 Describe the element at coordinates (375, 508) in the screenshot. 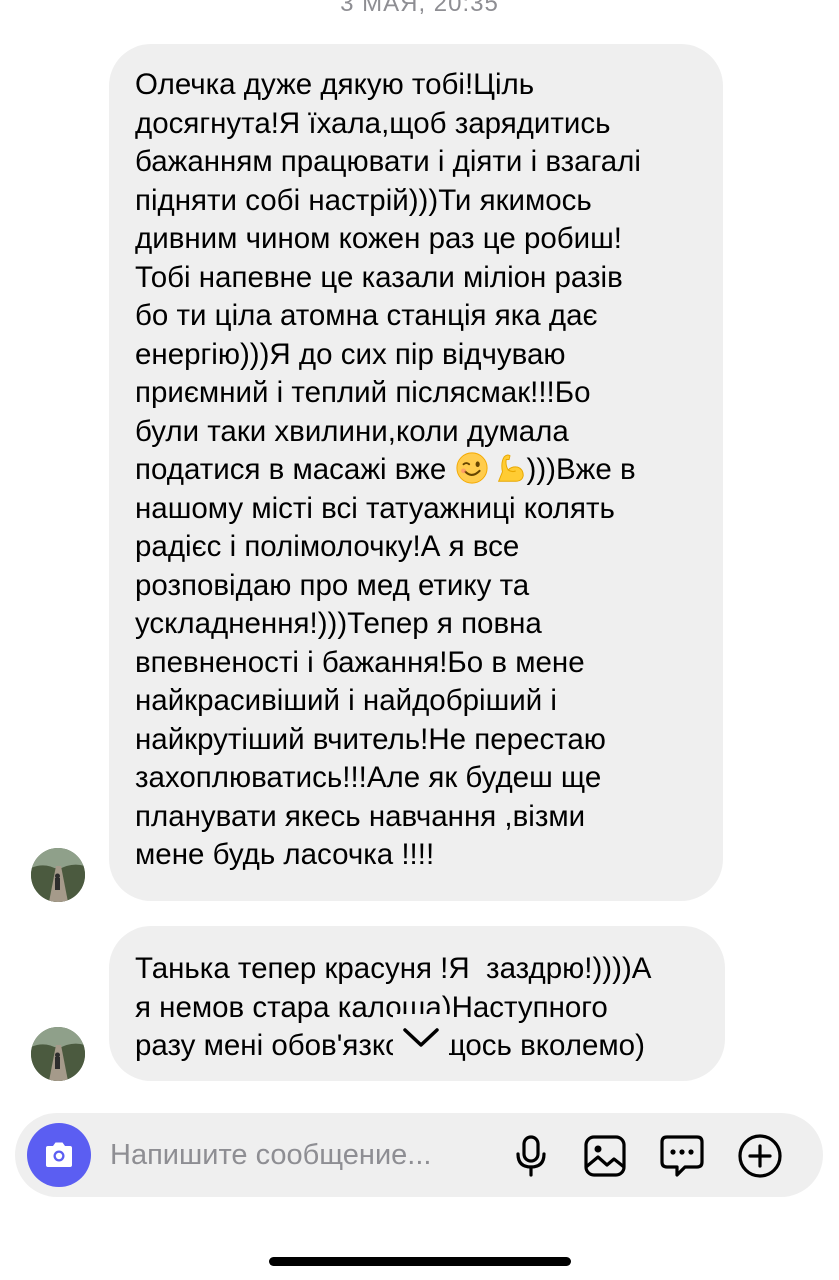

I see `message-line: нашому місті всі татуажниці колять` at that location.